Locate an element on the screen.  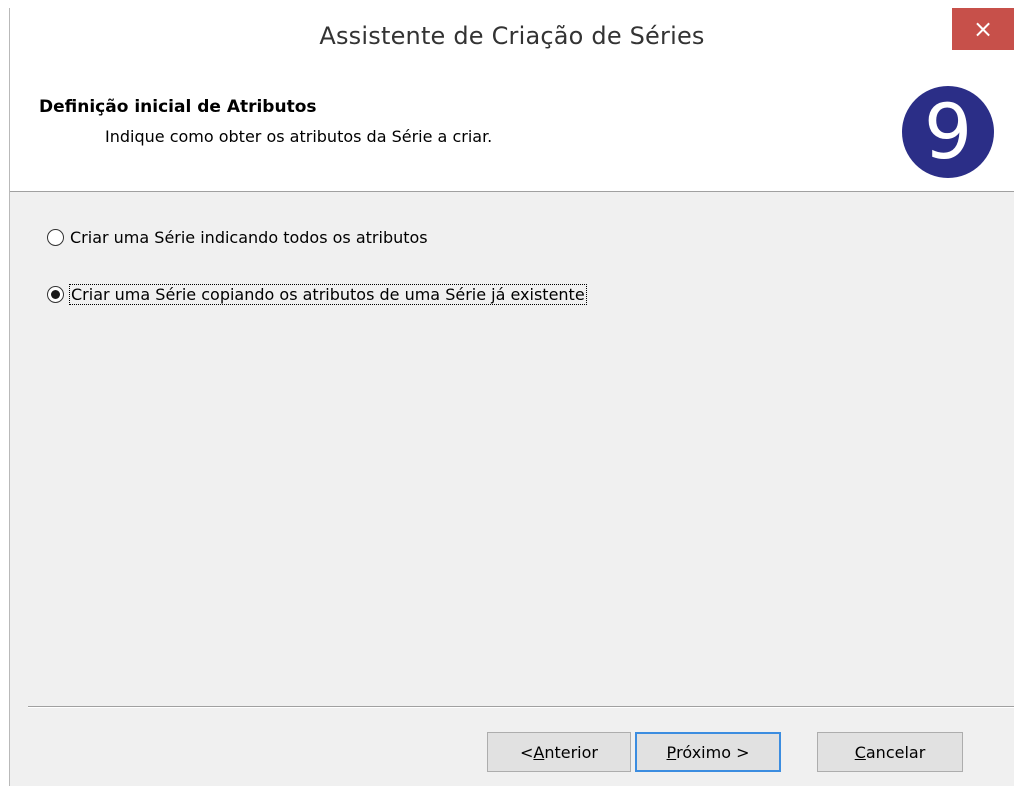
mnemonic: C is located at coordinates (860, 752).